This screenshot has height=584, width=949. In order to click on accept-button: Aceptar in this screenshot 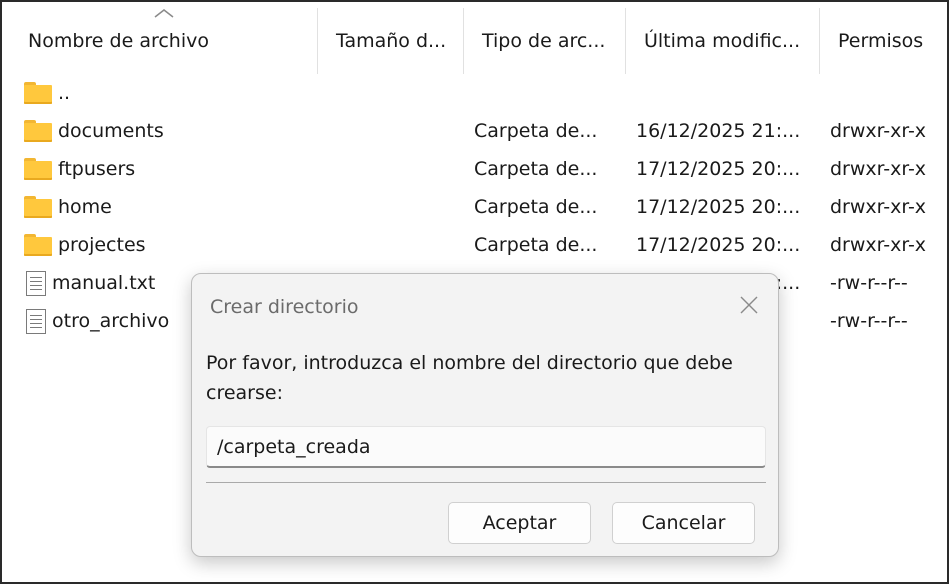, I will do `click(519, 523)`.